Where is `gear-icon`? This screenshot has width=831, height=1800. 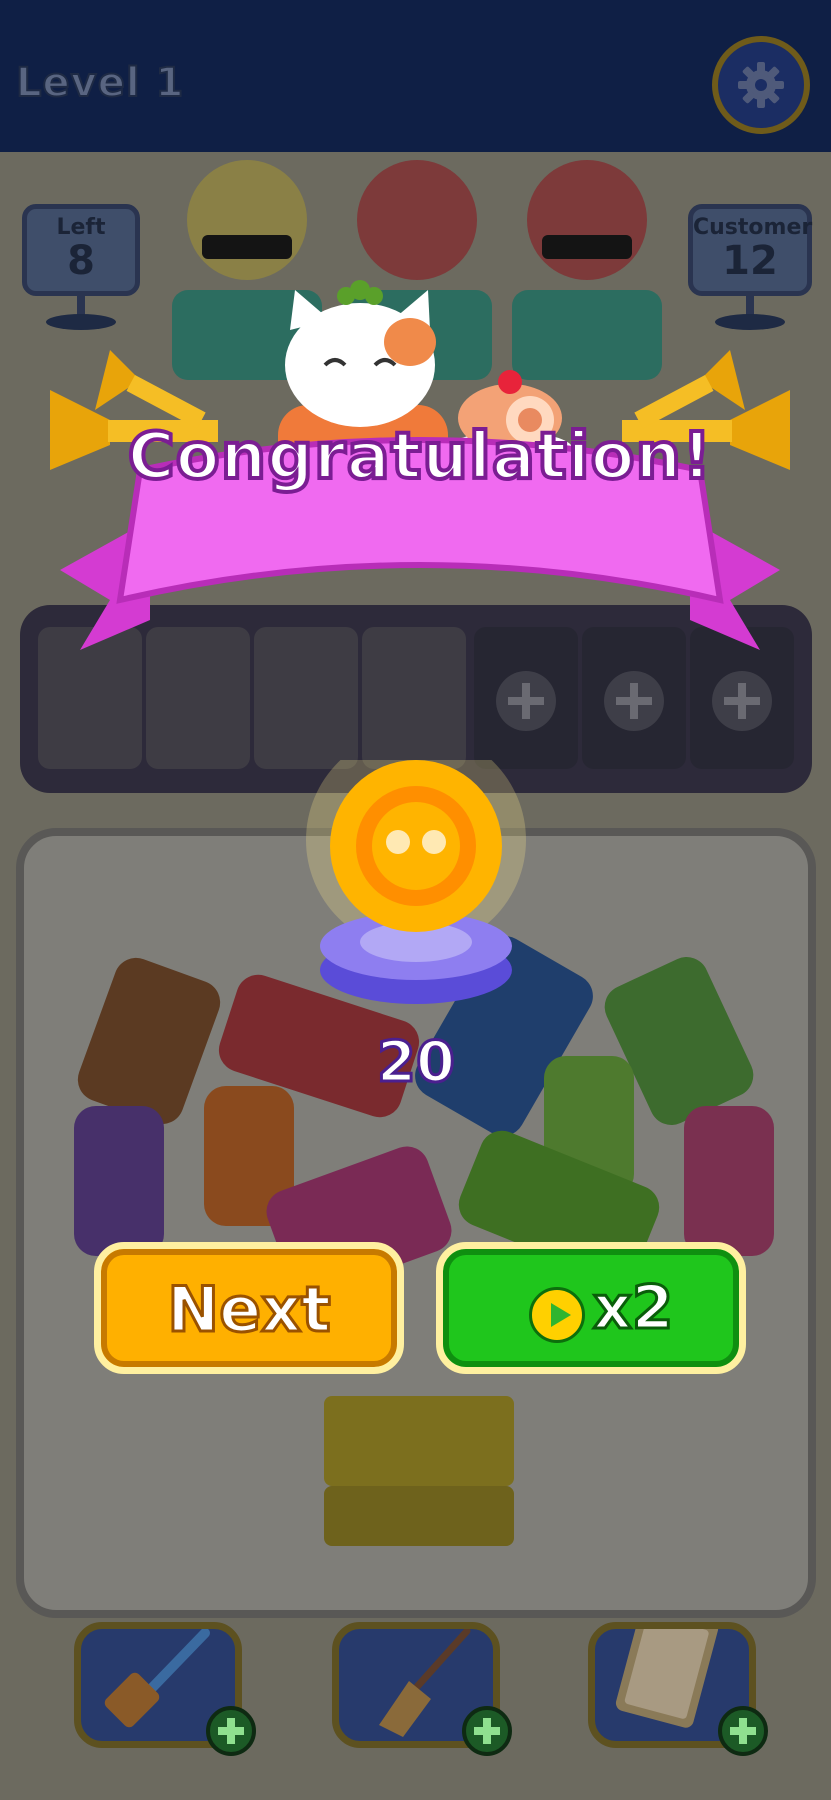
gear-icon is located at coordinates (761, 85).